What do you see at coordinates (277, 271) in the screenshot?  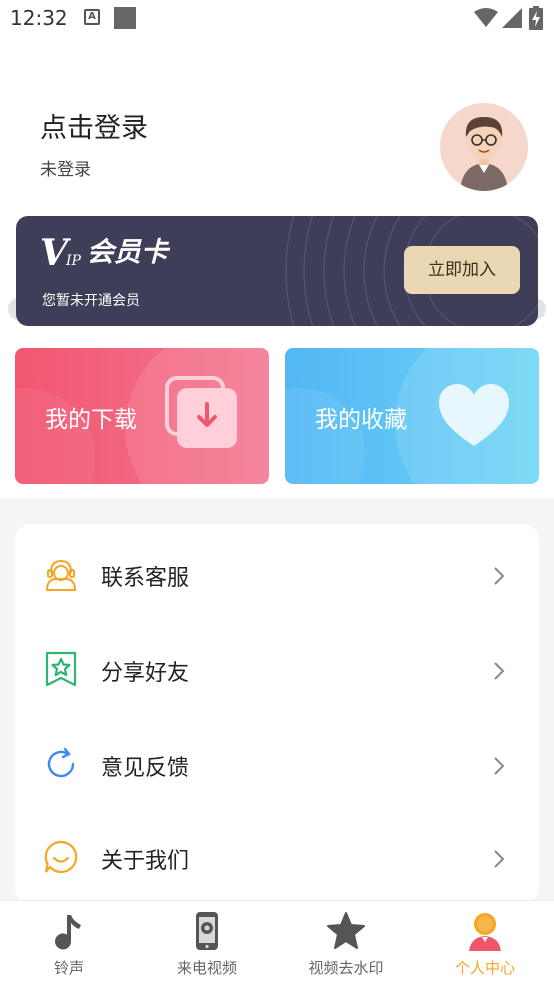 I see `vip-card: VIP 会员卡 您暂未开通会员 立即加入` at bounding box center [277, 271].